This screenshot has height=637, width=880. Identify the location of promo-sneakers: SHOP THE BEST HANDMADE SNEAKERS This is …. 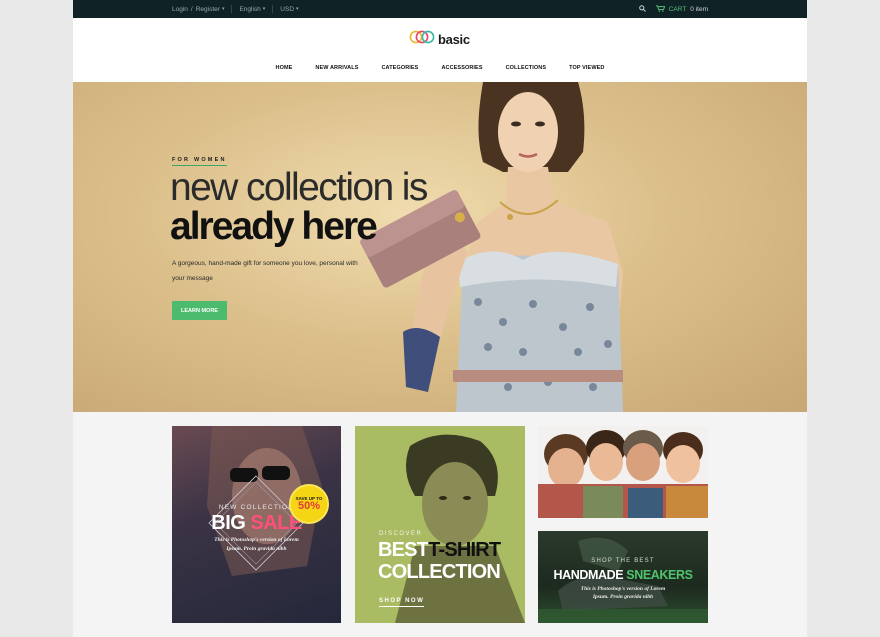
(623, 577).